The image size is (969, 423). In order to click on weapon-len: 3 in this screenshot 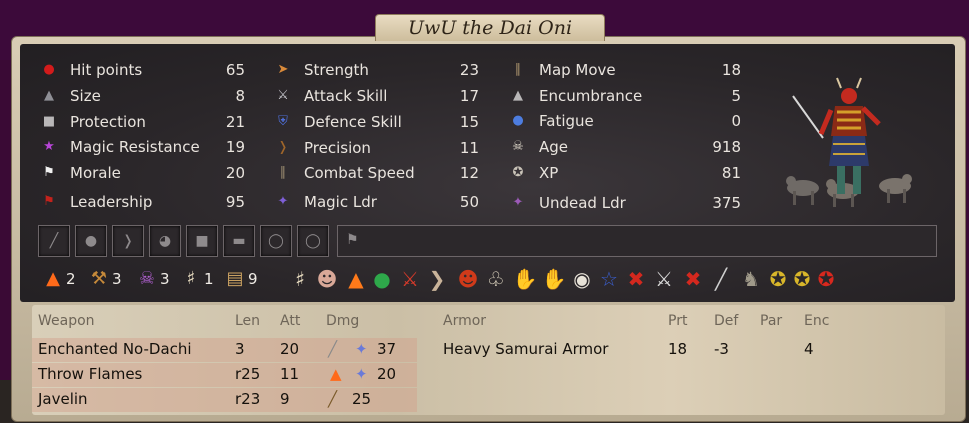, I will do `click(240, 349)`.